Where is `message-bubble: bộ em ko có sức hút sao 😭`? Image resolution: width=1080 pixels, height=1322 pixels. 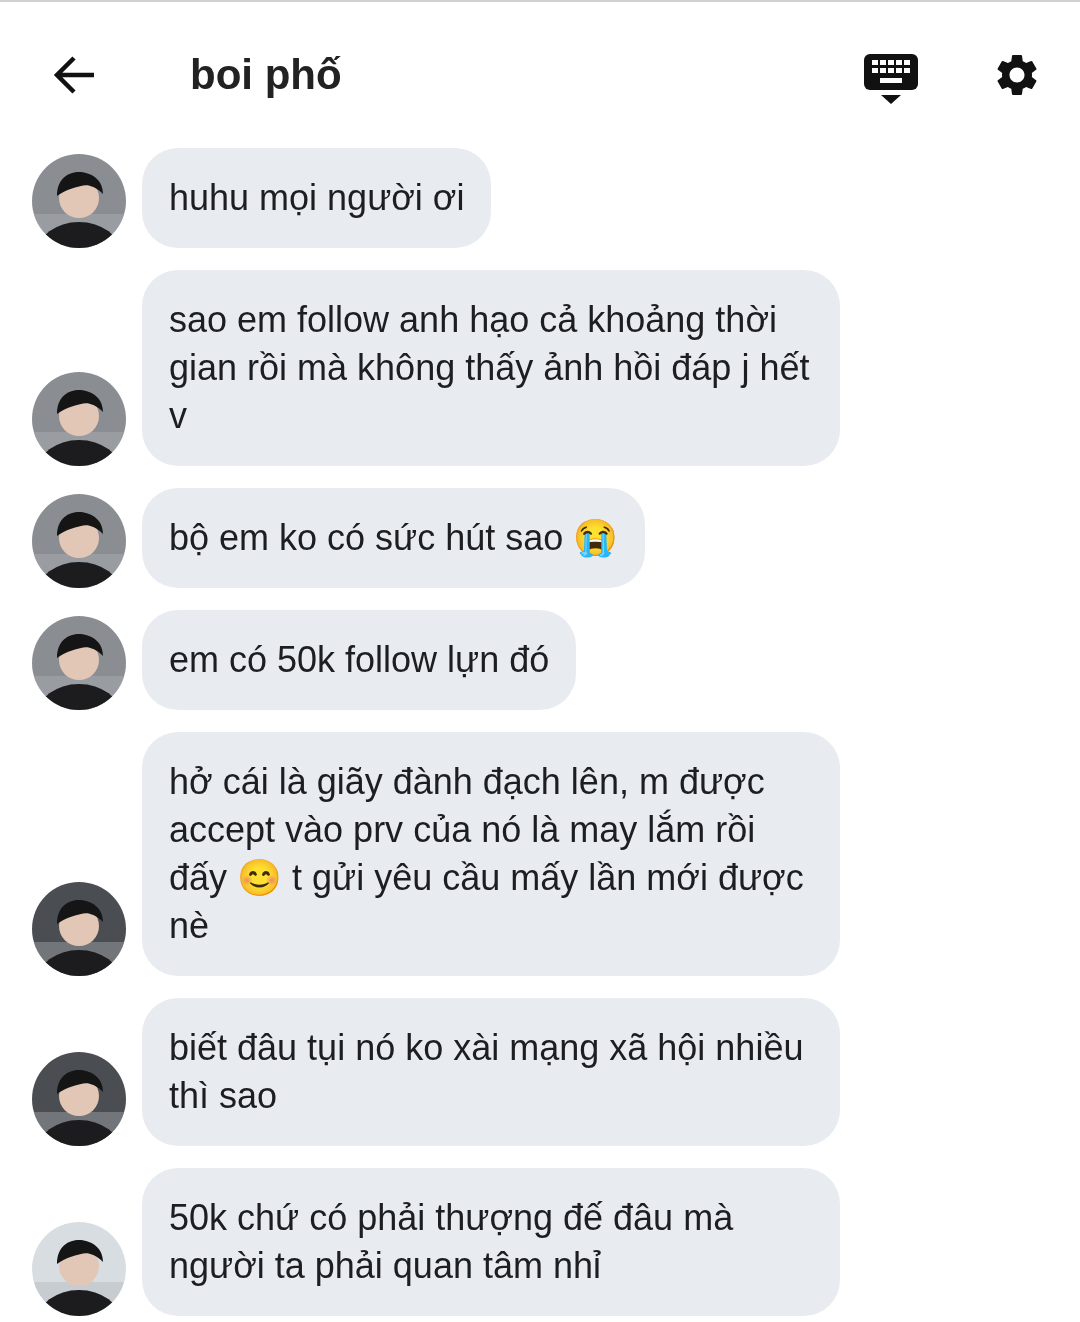 message-bubble: bộ em ko có sức hút sao 😭 is located at coordinates (394, 538).